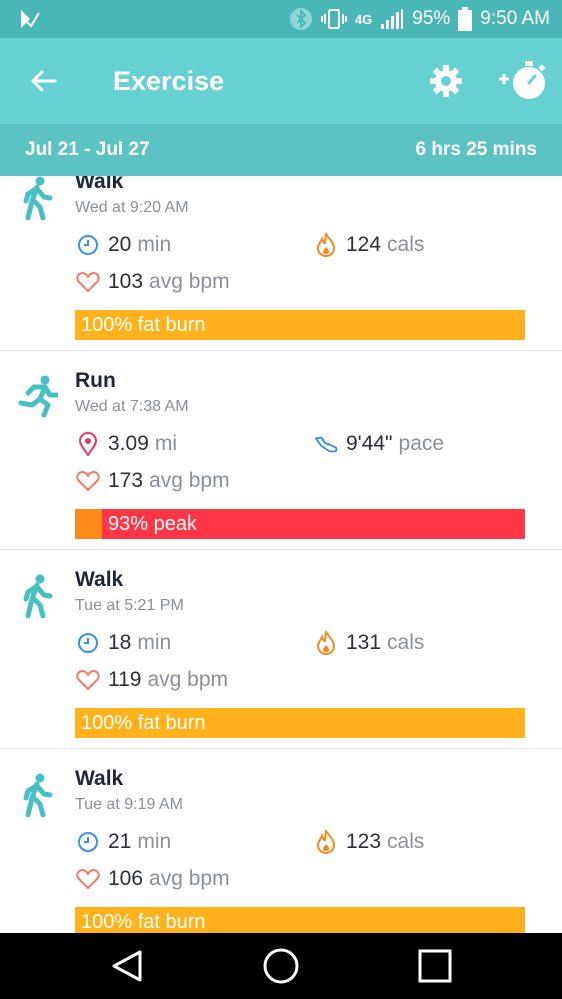 Image resolution: width=562 pixels, height=999 pixels. I want to click on signal-icon, so click(392, 19).